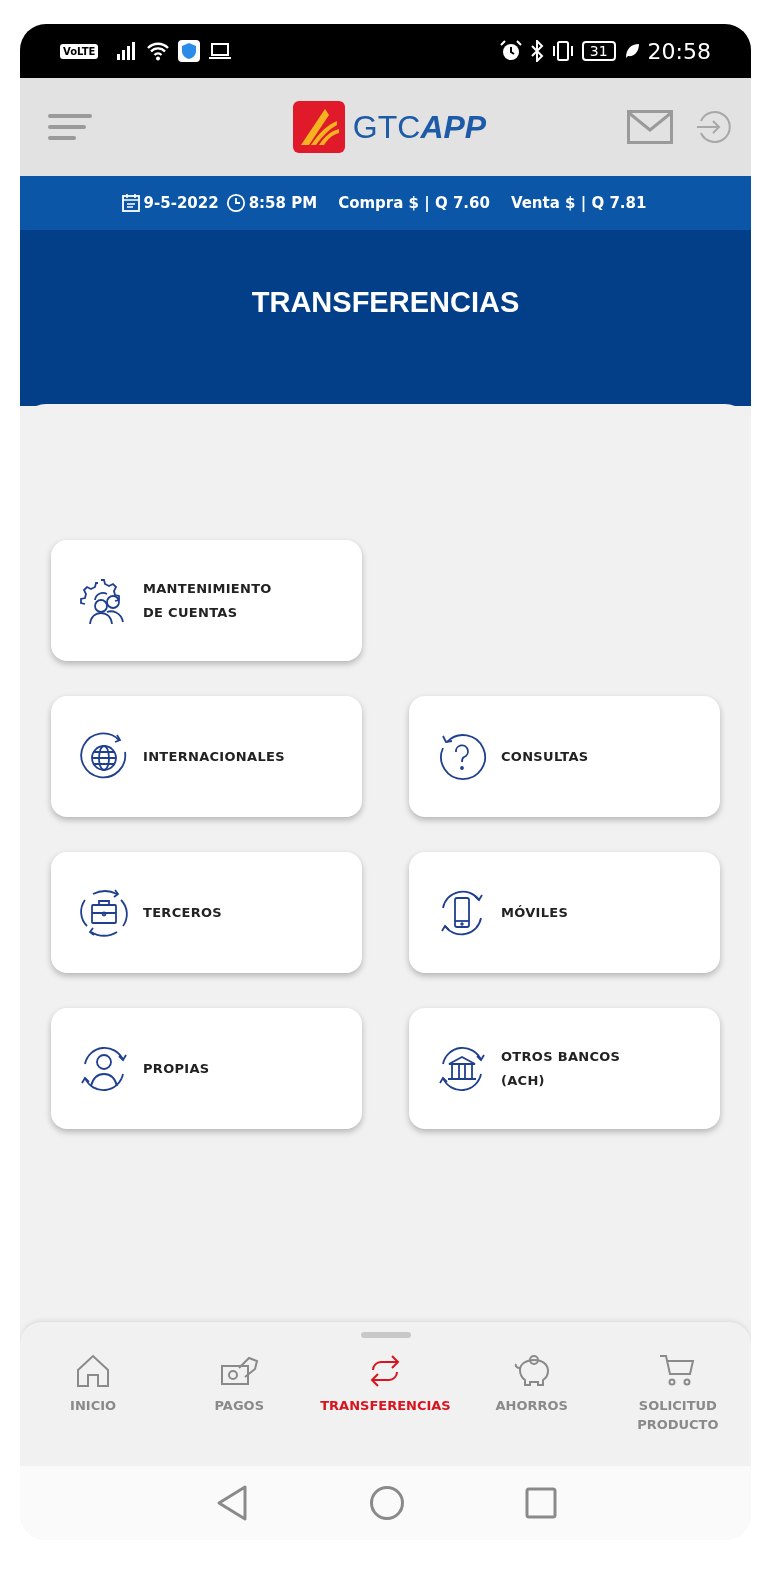 The height and width of the screenshot is (1586, 780). I want to click on menu-tile: MÓVILES, so click(564, 912).